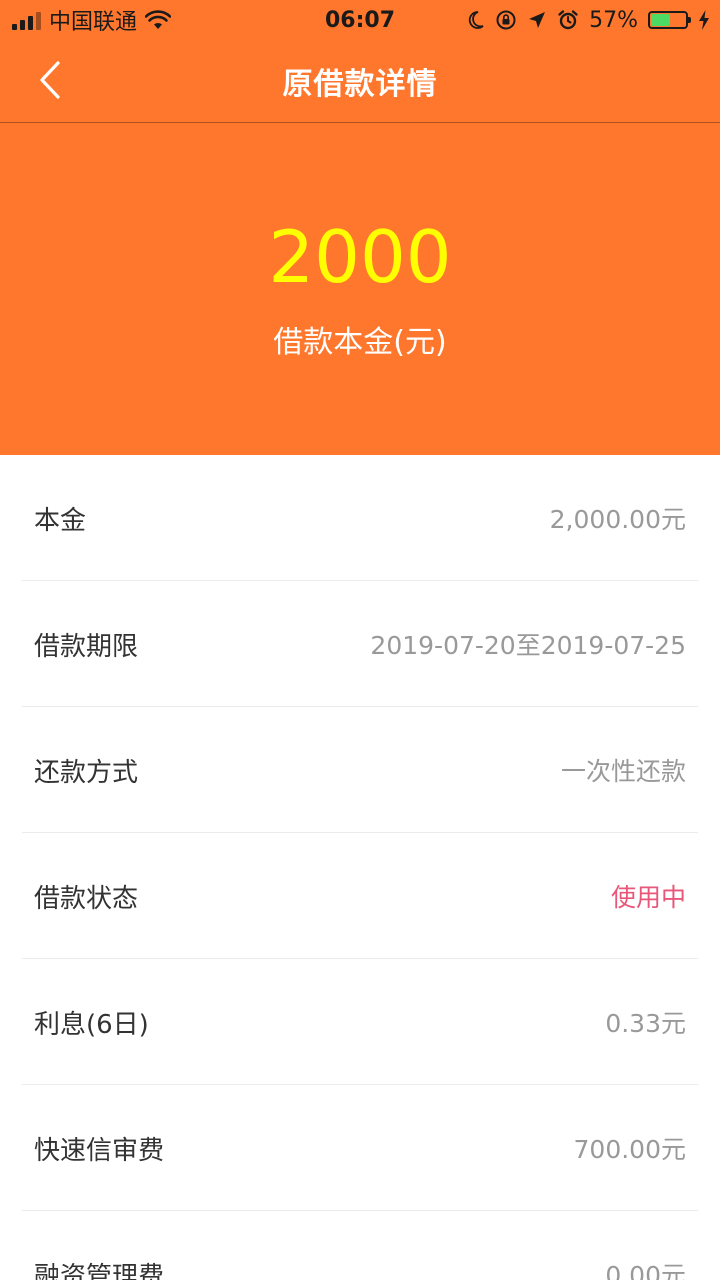 This screenshot has height=1280, width=720. What do you see at coordinates (537, 20) in the screenshot?
I see `location-arrow-icon` at bounding box center [537, 20].